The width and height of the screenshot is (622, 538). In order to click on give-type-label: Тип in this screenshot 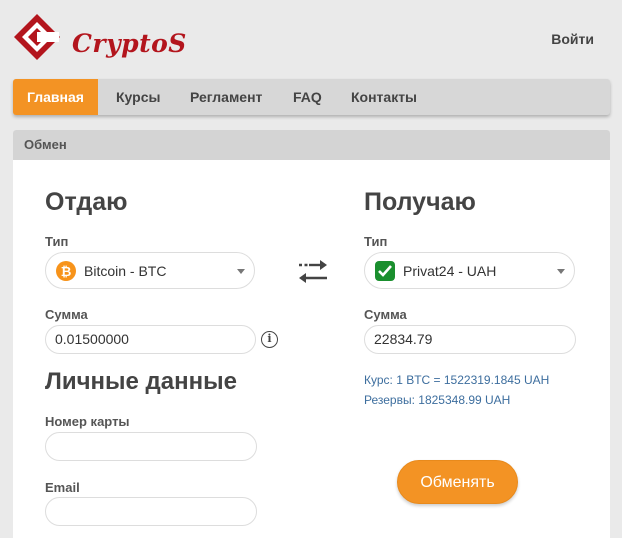, I will do `click(57, 241)`.